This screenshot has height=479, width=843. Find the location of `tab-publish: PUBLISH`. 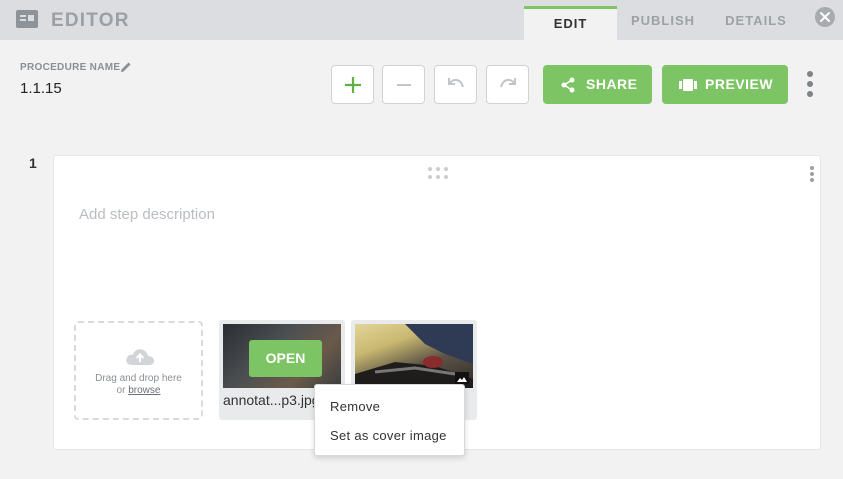

tab-publish: PUBLISH is located at coordinates (663, 23).